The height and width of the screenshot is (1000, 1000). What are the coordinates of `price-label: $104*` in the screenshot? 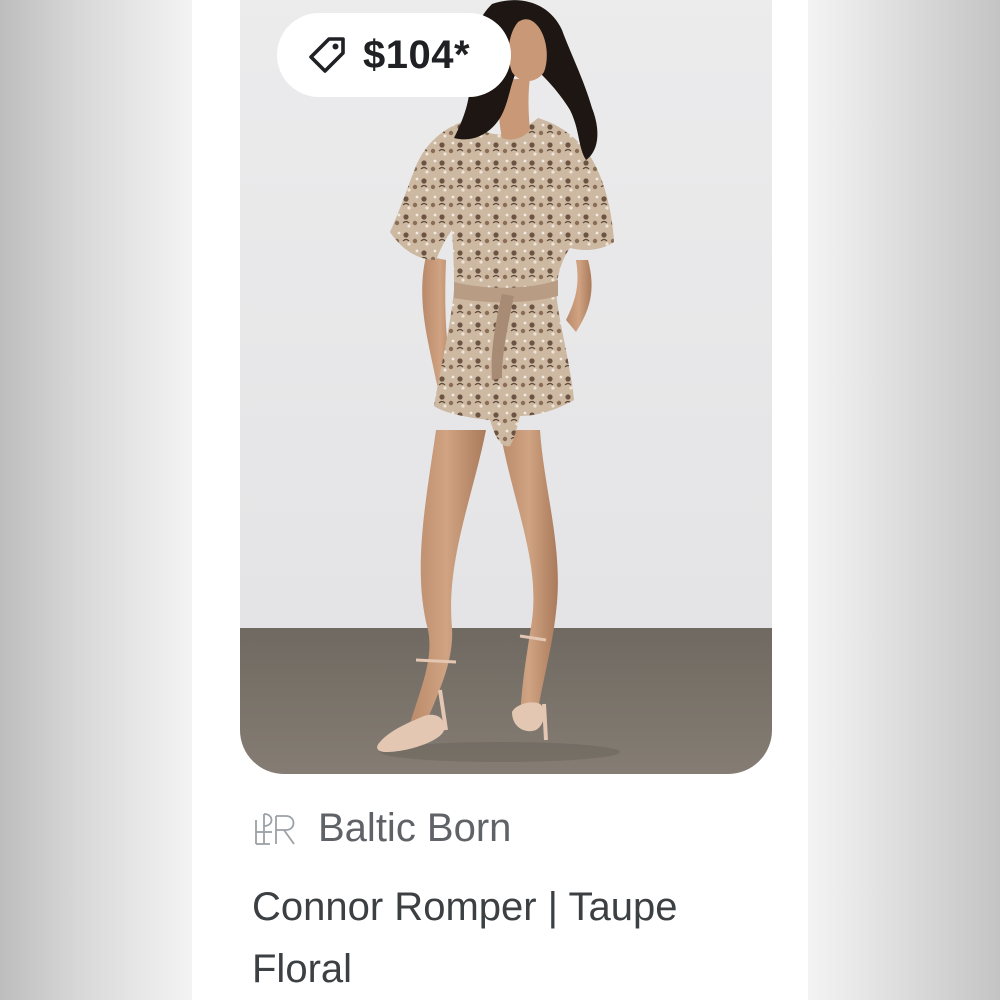 It's located at (417, 54).